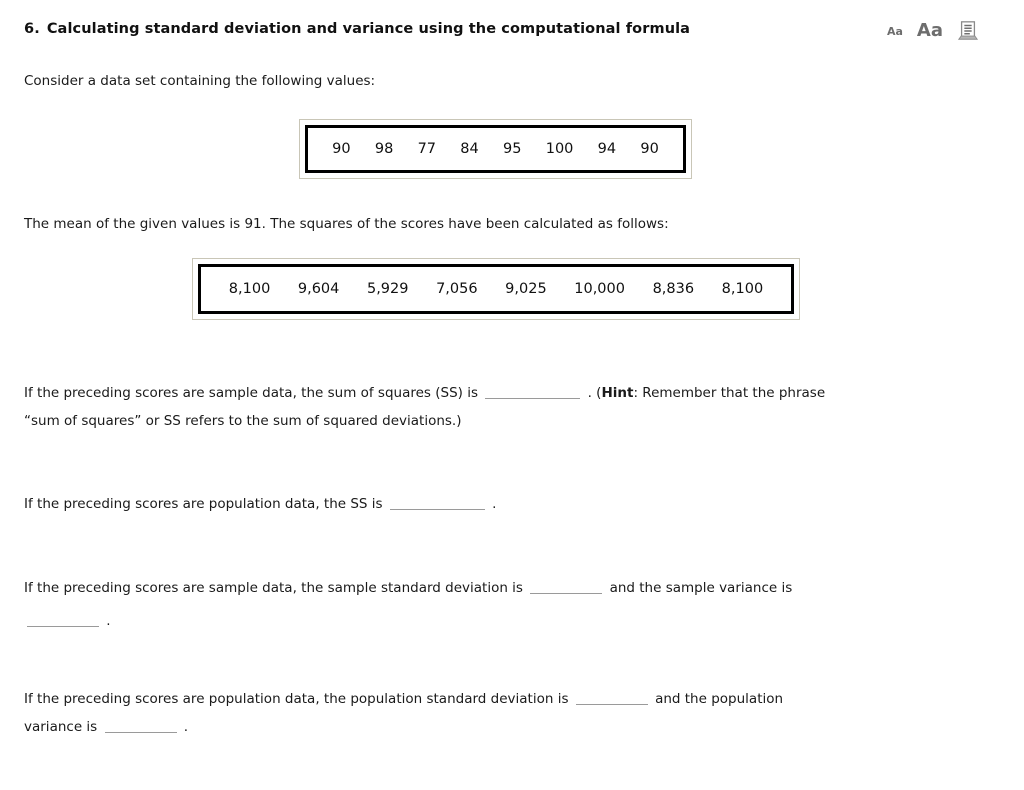 Image resolution: width=1024 pixels, height=790 pixels. I want to click on question-1-text-part-2: . (, so click(594, 393).